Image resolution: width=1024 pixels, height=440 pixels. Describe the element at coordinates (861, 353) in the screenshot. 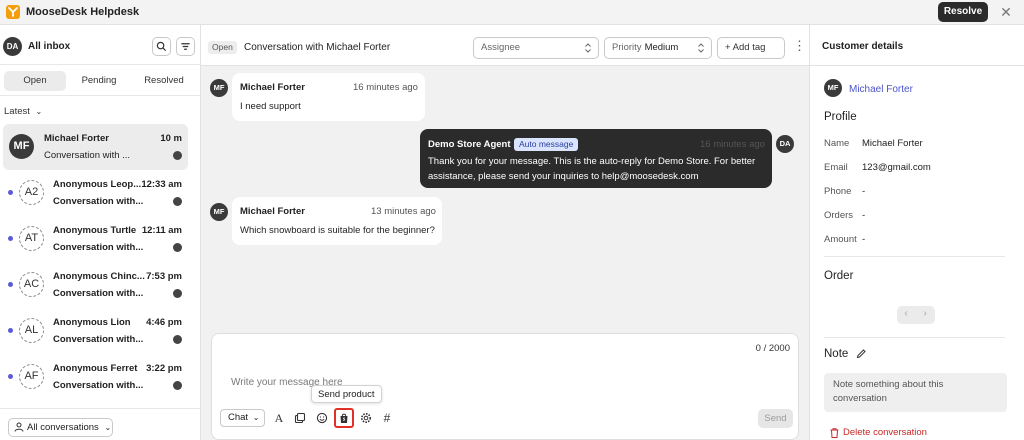

I see `edit-pencil-icon` at that location.